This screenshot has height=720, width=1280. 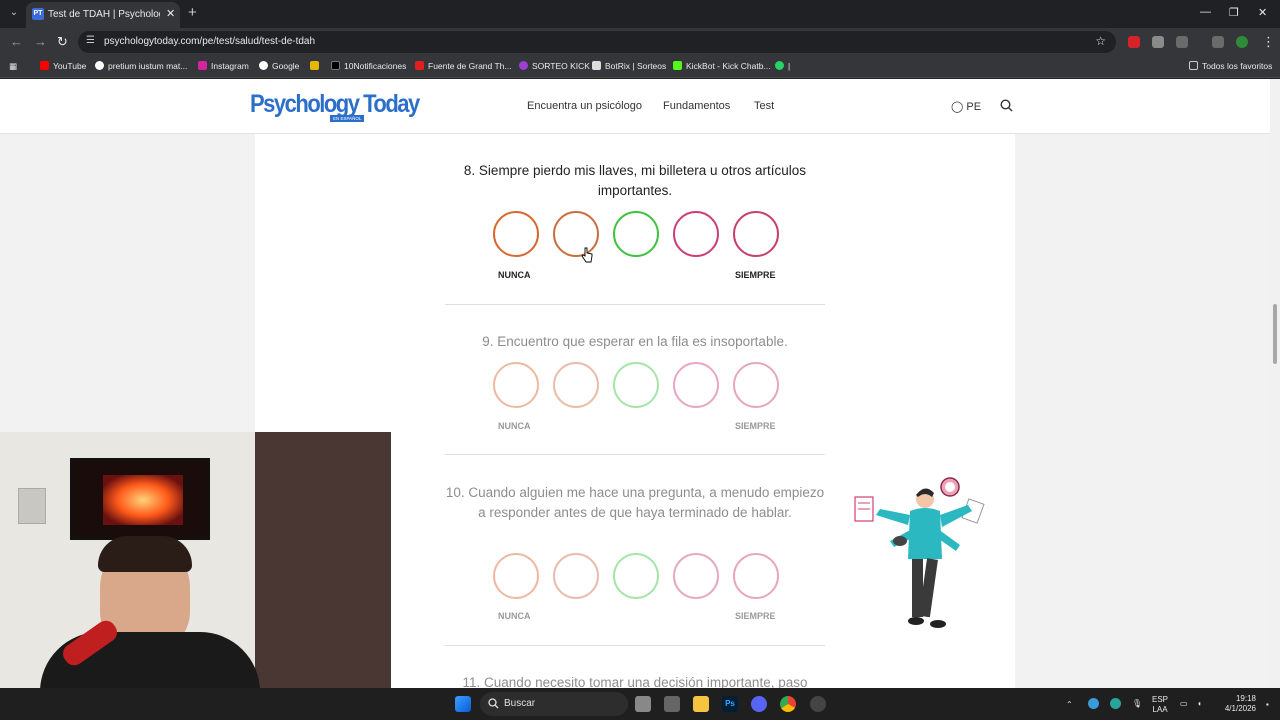 What do you see at coordinates (554, 66) in the screenshot?
I see `bookmark-sorteo-kick: SORTEO KICK` at bounding box center [554, 66].